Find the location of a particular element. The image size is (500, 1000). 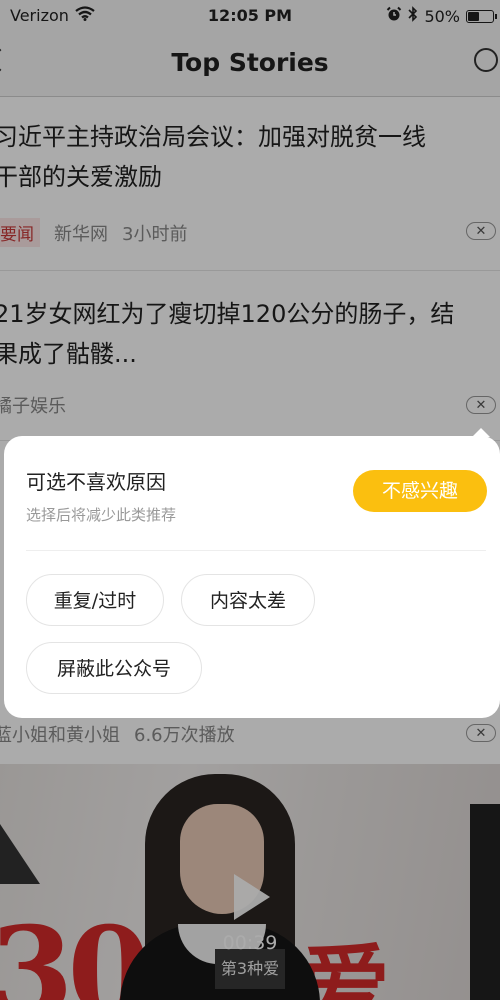

reason-block-account-button: 屏蔽此公众号 is located at coordinates (114, 668).